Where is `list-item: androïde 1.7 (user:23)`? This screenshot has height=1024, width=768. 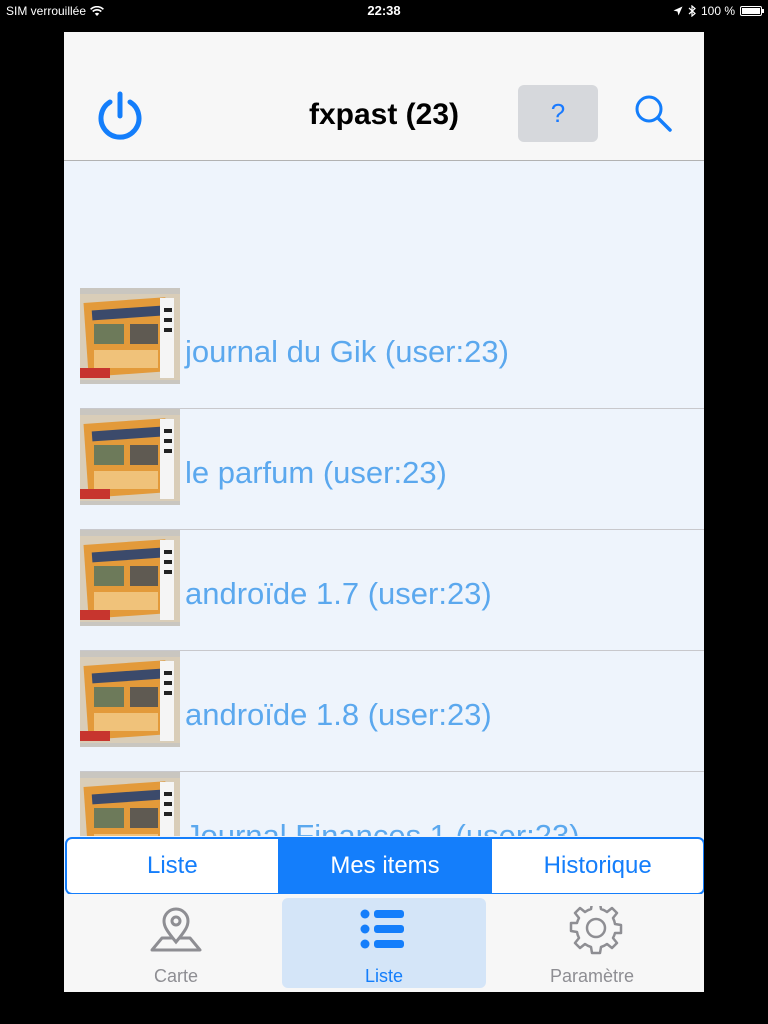 list-item: androïde 1.7 (user:23) is located at coordinates (392, 590).